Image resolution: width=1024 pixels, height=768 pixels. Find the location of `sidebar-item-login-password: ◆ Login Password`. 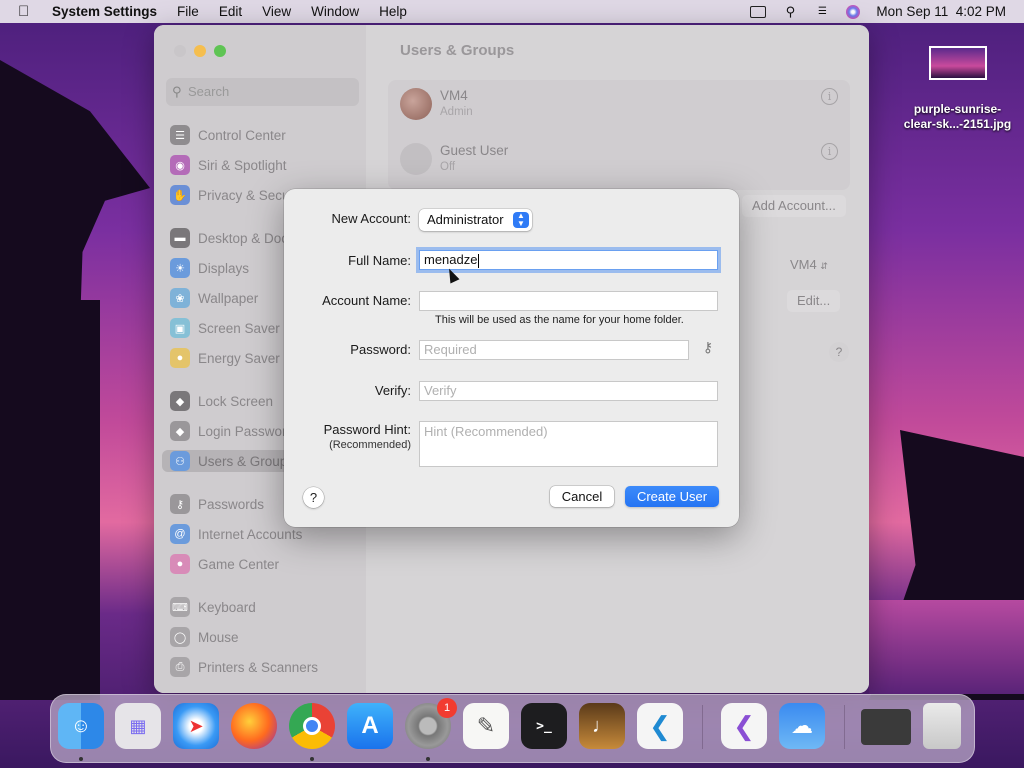

sidebar-item-login-password: ◆ Login Password is located at coordinates (232, 431).